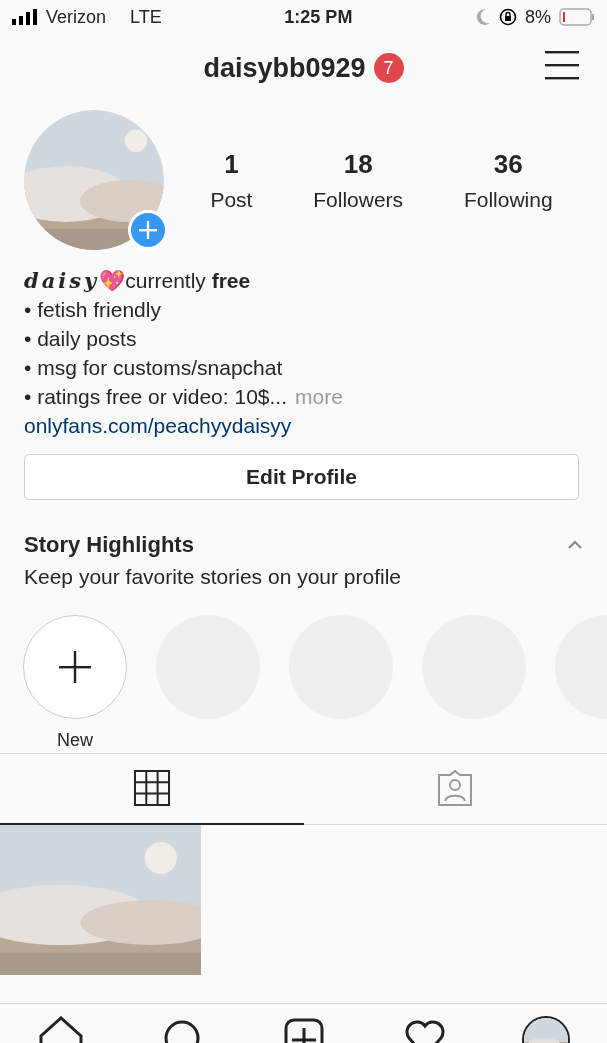 The width and height of the screenshot is (607, 1043). Describe the element at coordinates (538, 17) in the screenshot. I see `battery-percent: 8%` at that location.